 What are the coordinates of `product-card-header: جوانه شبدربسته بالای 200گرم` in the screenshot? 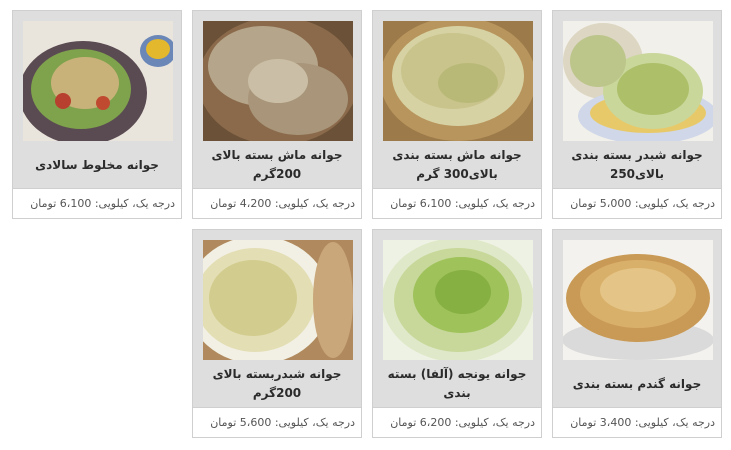 It's located at (277, 318).